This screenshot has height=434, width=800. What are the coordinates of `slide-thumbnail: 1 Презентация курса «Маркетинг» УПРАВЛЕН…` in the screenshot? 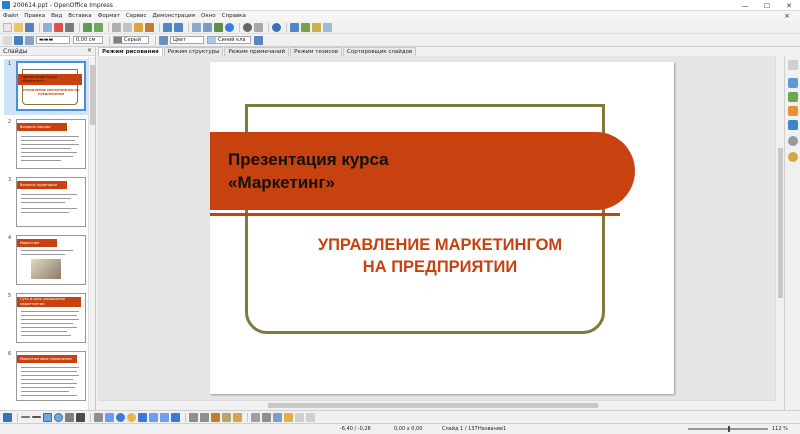 It's located at (47, 88).